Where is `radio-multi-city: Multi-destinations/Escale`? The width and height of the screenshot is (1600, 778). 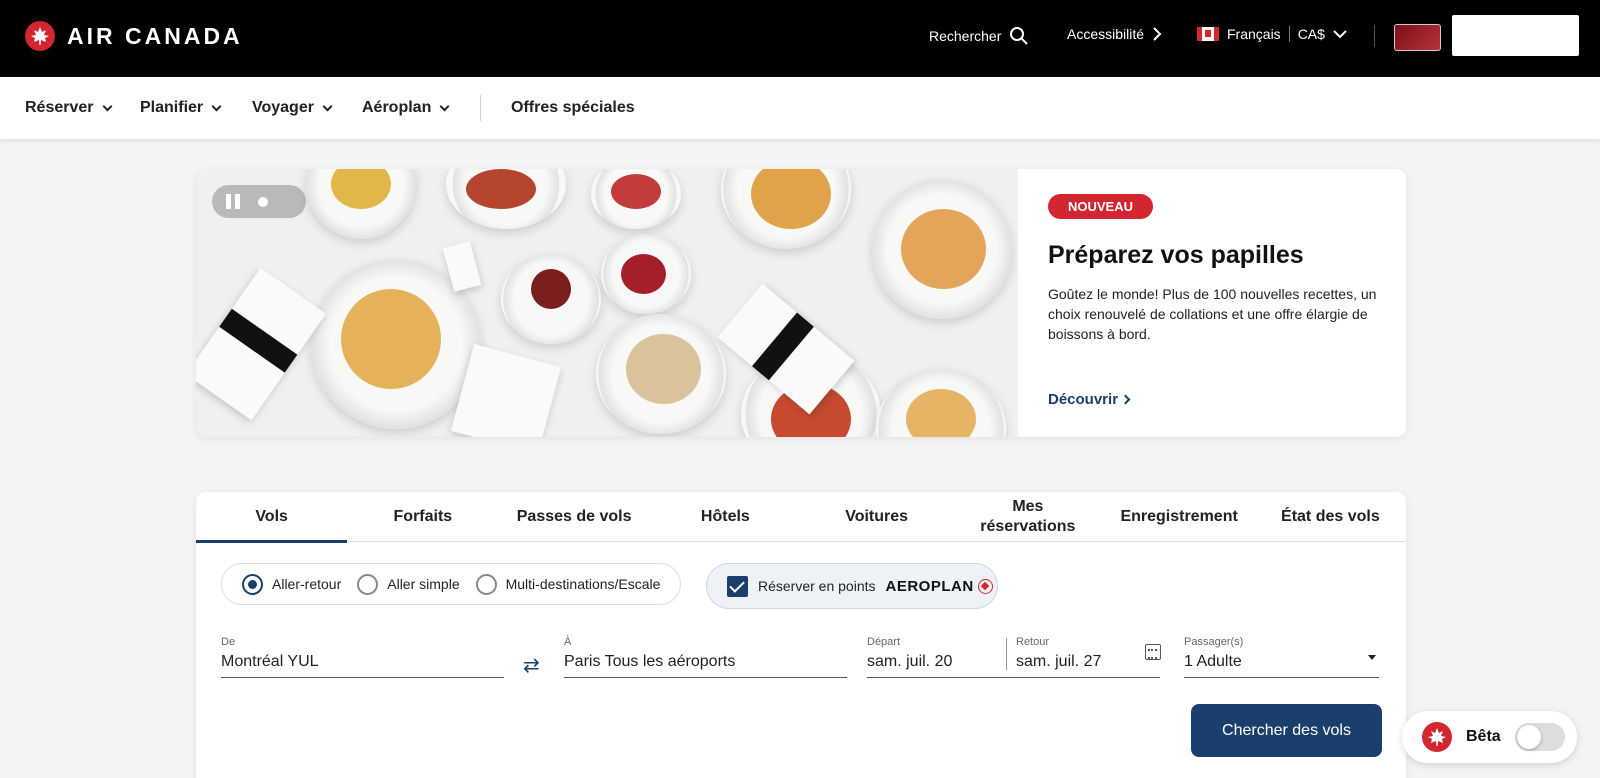
radio-multi-city: Multi-destinations/Escale is located at coordinates (568, 584).